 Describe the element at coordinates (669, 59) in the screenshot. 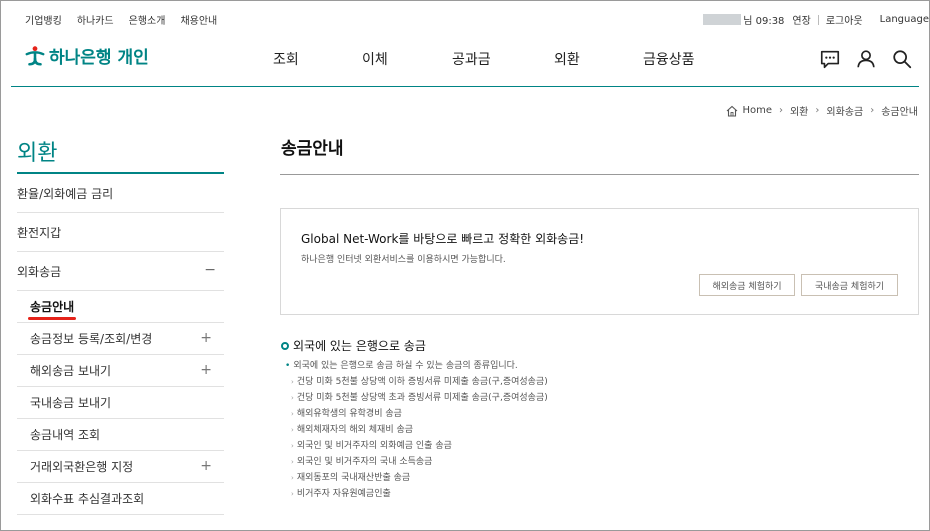

I see `nav-financial-products: 금융상품` at that location.